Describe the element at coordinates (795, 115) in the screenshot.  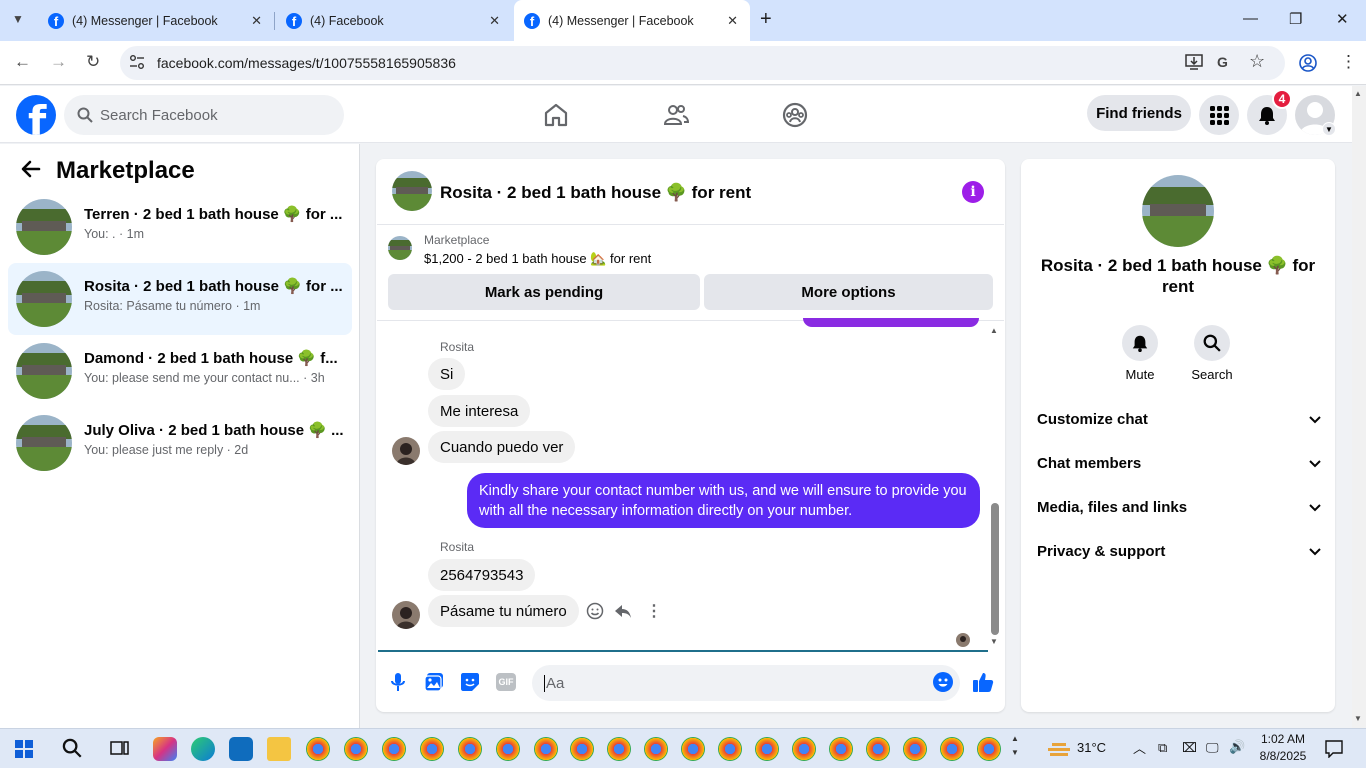
I see `groups-icon` at that location.